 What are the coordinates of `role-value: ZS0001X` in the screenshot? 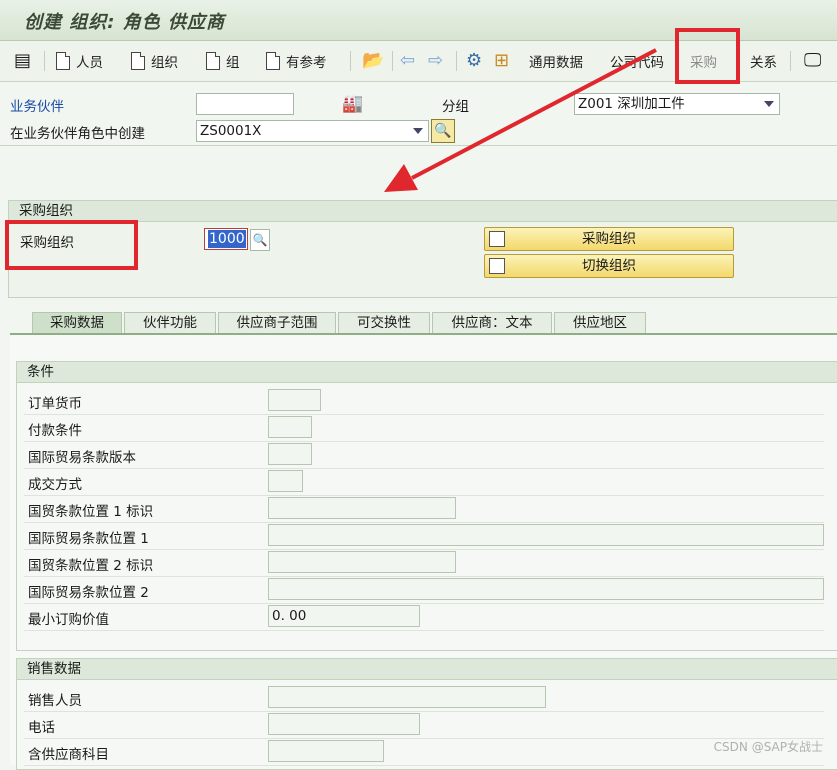 It's located at (231, 131).